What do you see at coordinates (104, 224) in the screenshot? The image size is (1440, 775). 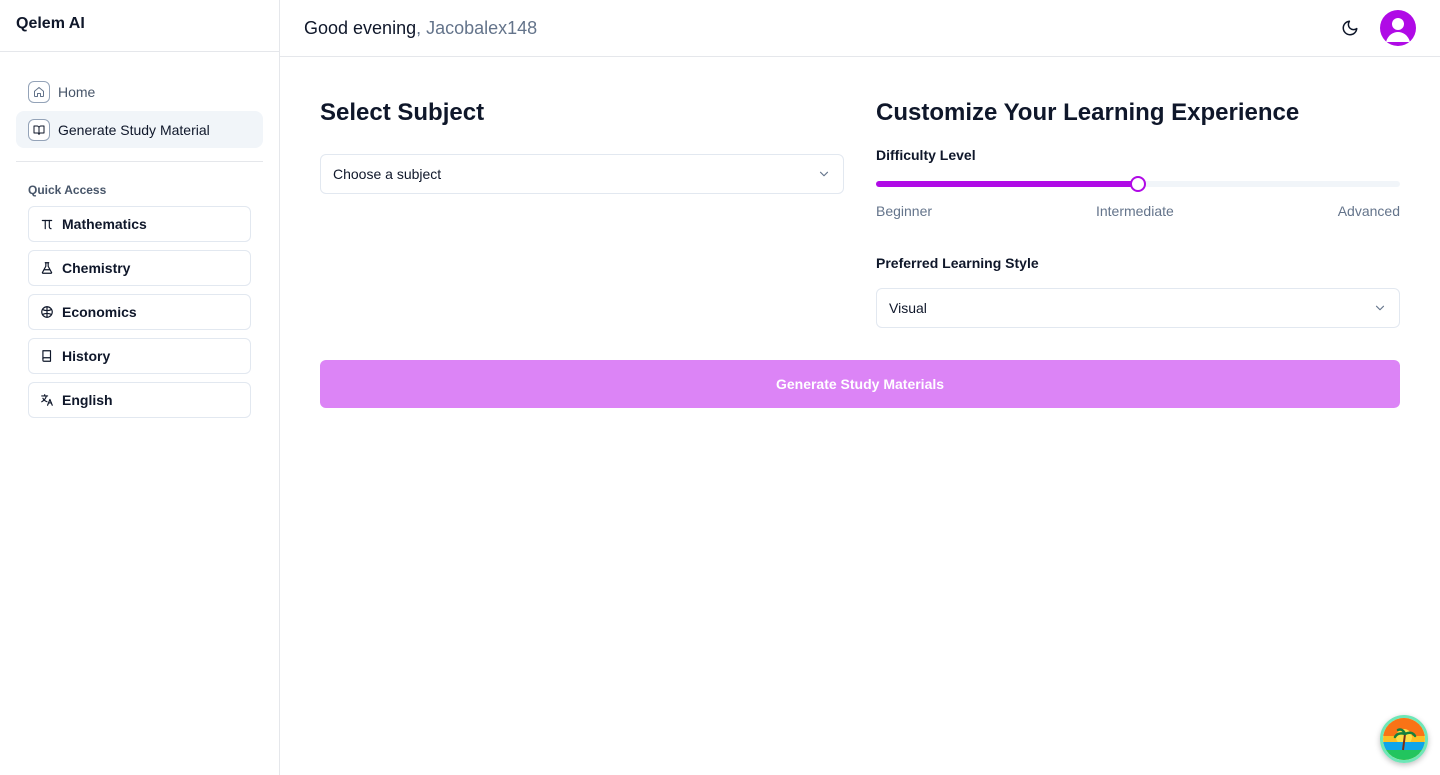 I see `quick-access-label: Mathematics` at bounding box center [104, 224].